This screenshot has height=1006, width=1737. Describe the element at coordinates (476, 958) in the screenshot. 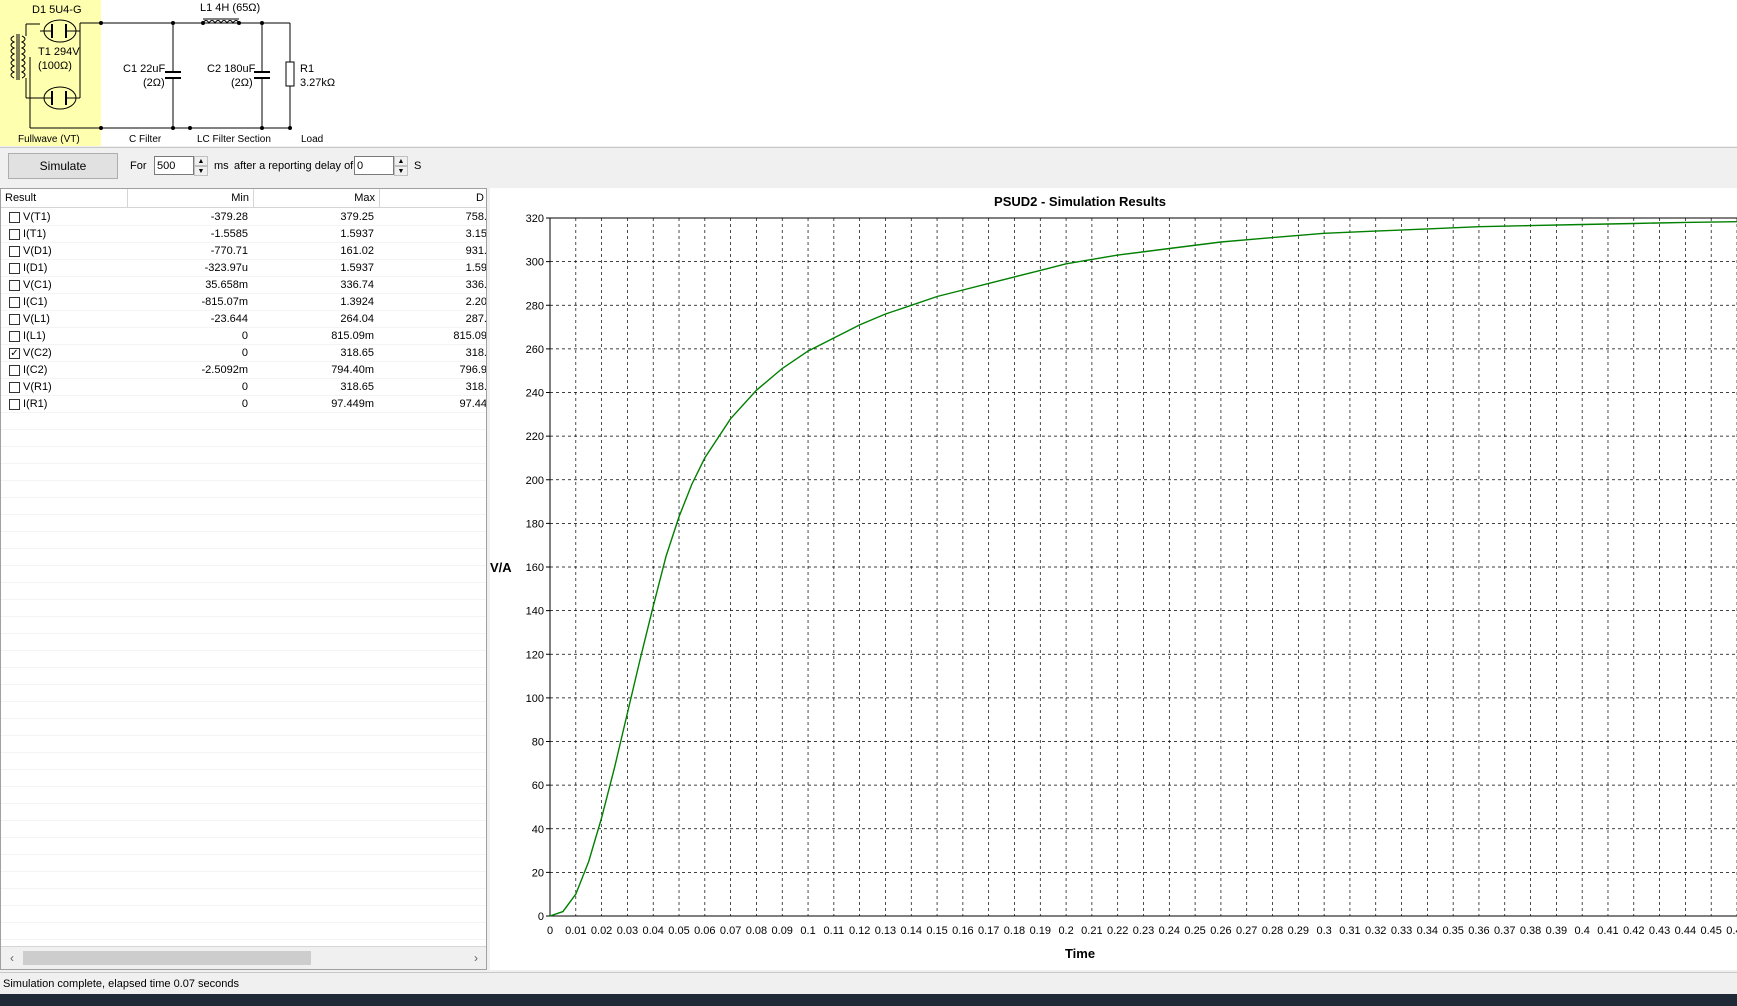

I see `scroll-right-icon: ›` at that location.